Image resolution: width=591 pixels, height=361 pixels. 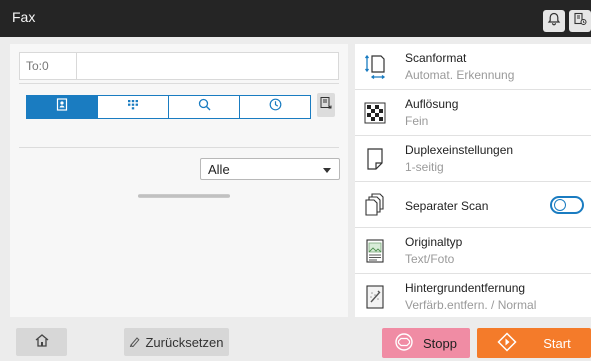 I want to click on toggle-knob, so click(x=560, y=205).